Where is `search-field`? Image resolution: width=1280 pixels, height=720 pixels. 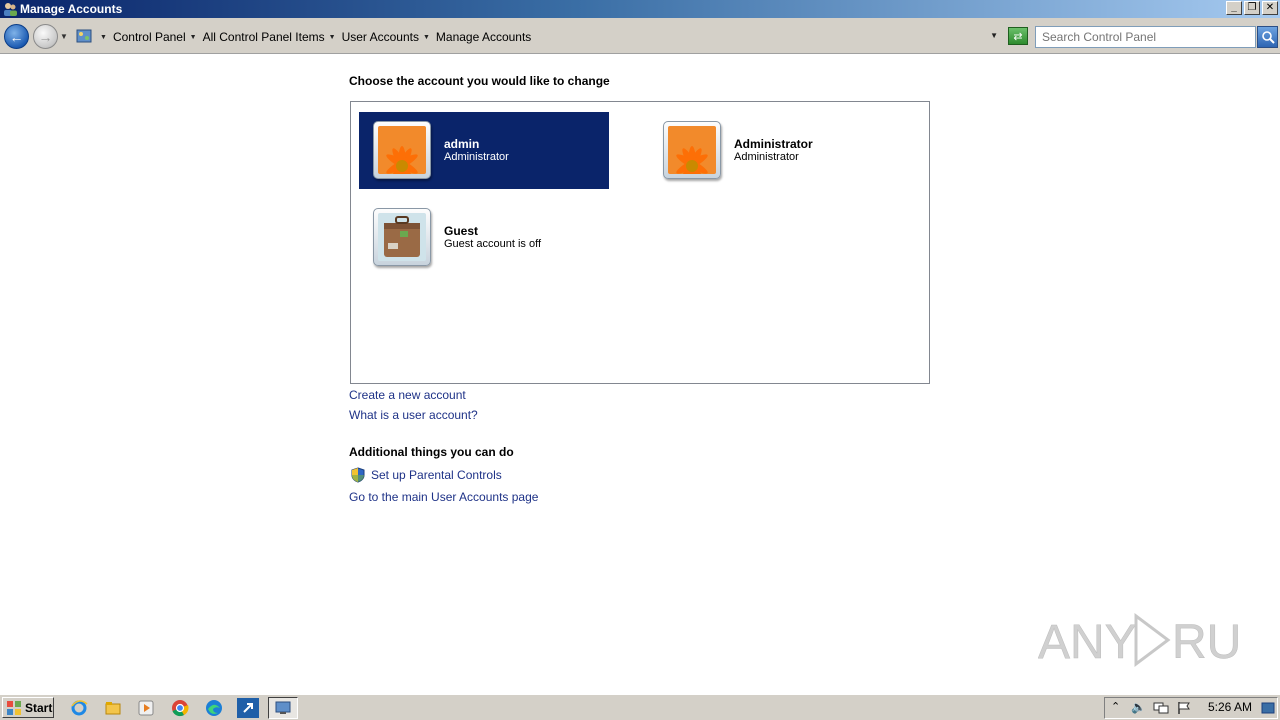
search-field is located at coordinates (1145, 37).